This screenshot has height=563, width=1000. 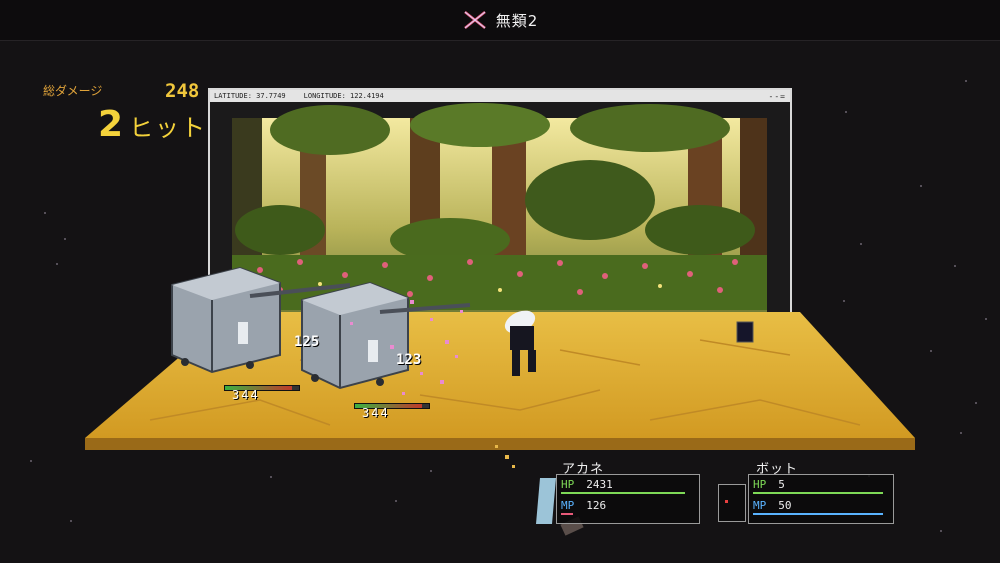 What do you see at coordinates (628, 499) in the screenshot?
I see `party-stats-akane: HP 2431 MP 126` at bounding box center [628, 499].